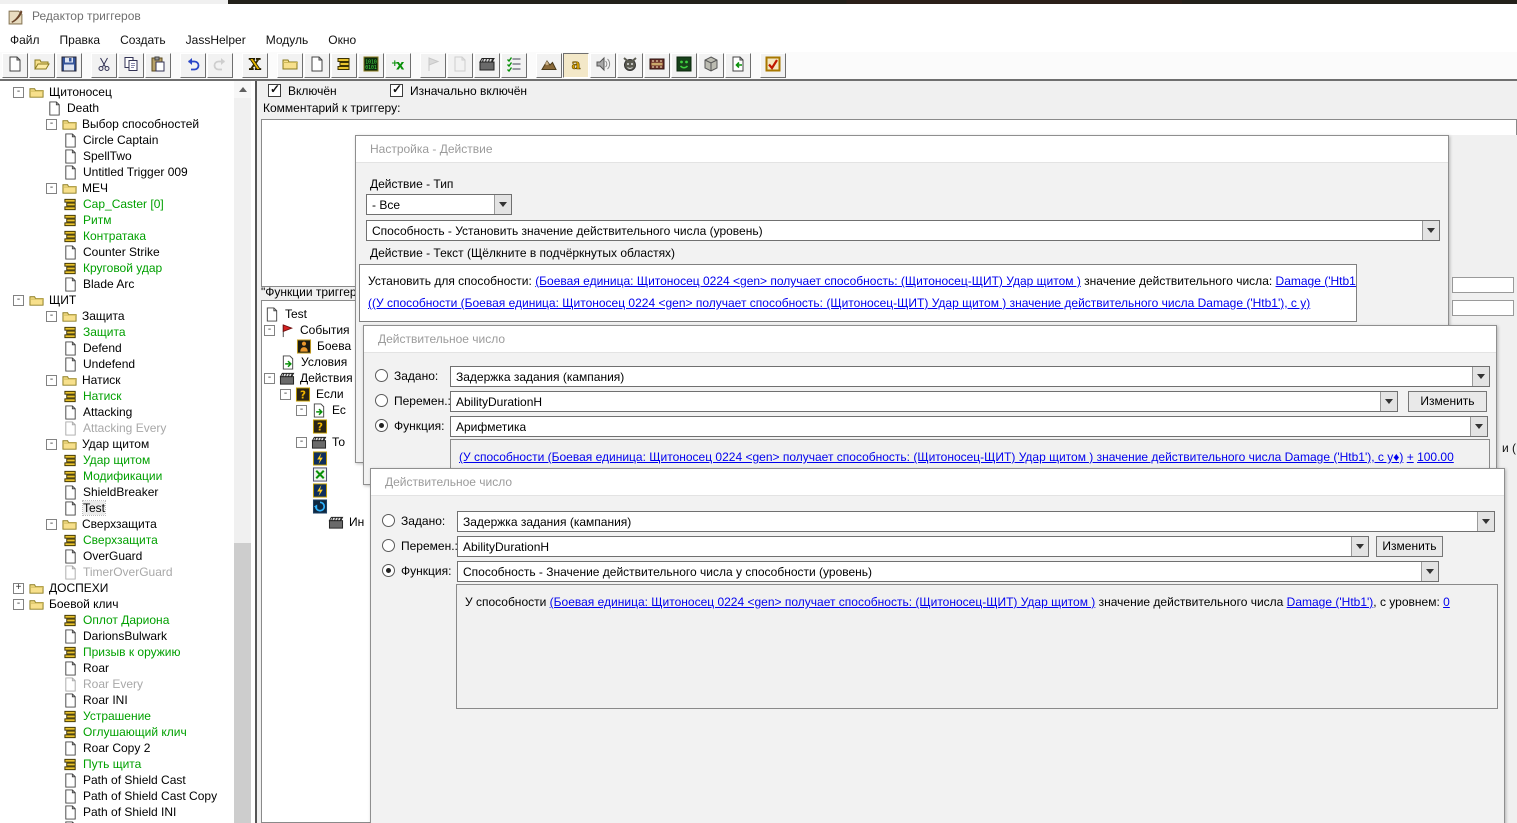  Describe the element at coordinates (216, 40) in the screenshot. I see `menu-jasshelper: JassHelper` at that location.